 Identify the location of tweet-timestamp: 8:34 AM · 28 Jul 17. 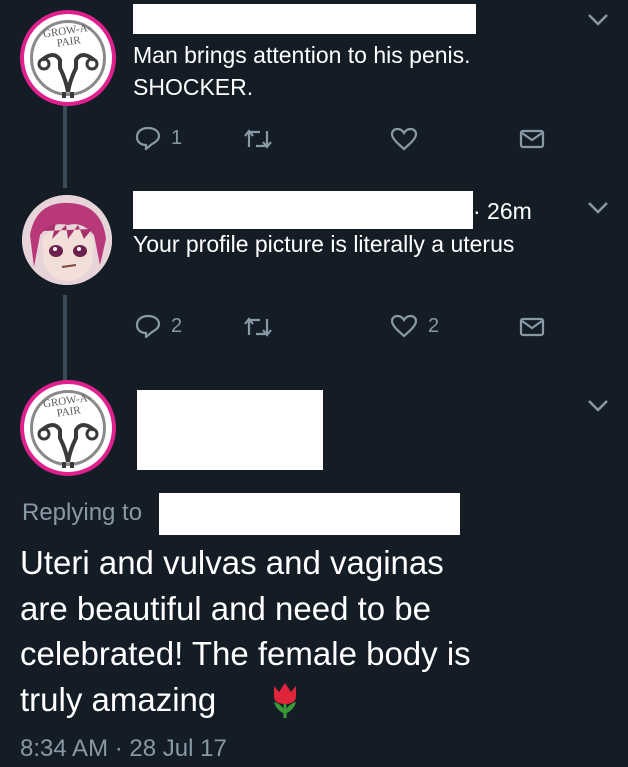
(123, 748).